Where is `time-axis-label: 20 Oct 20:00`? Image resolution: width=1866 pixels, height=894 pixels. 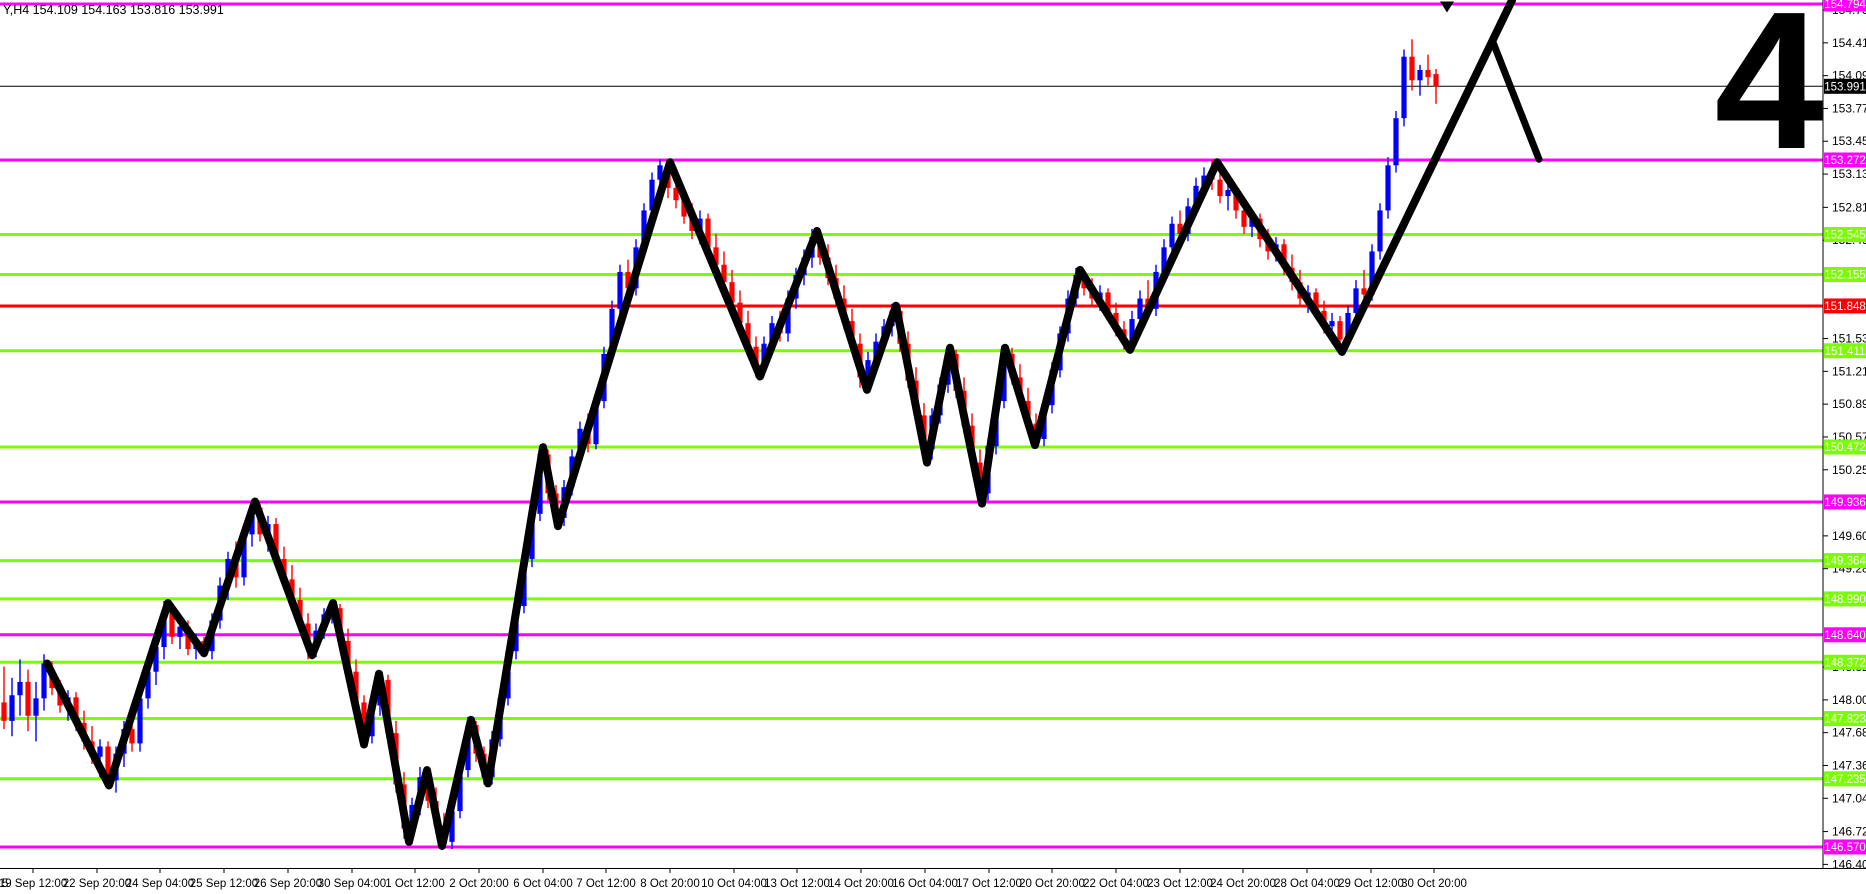 time-axis-label: 20 Oct 20:00 is located at coordinates (1052, 884).